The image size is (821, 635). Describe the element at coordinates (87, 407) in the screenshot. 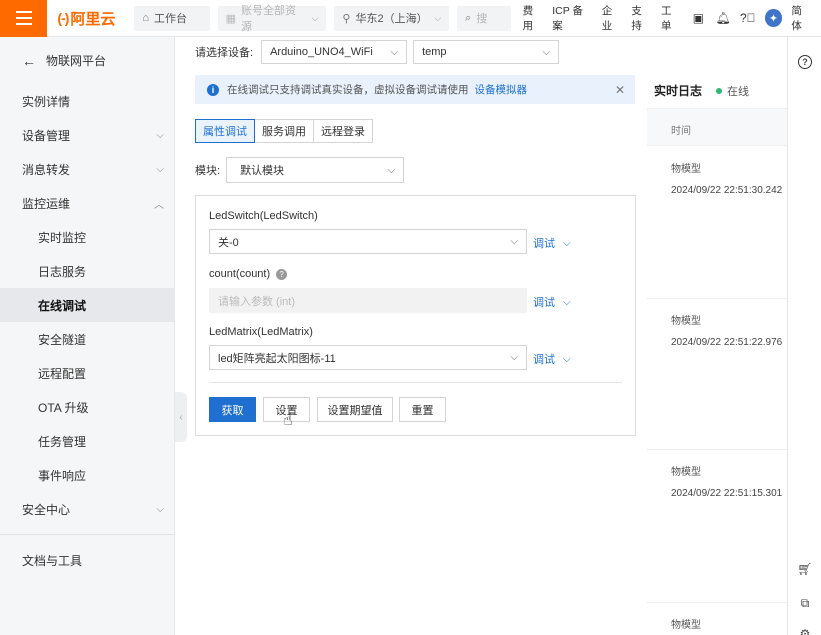

I see `sidebar-item-ota-upgrade: OTA 升级` at that location.